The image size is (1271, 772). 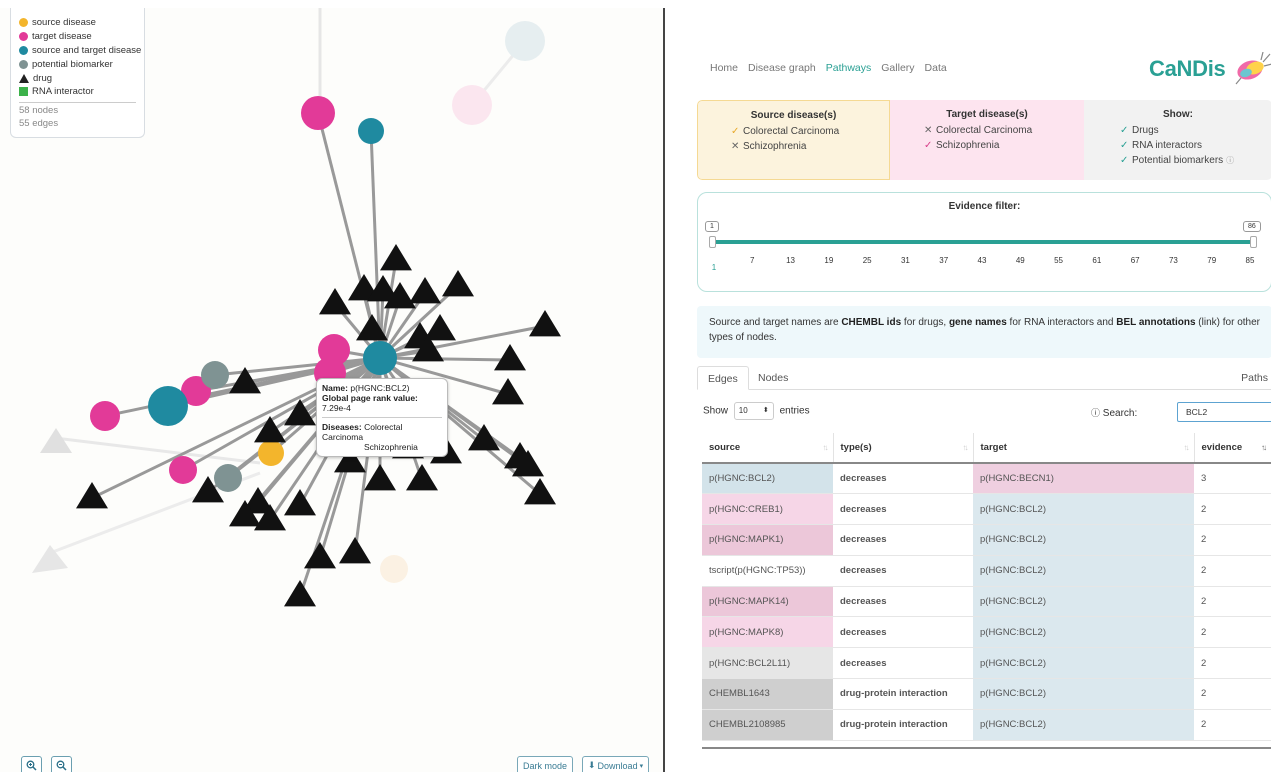 What do you see at coordinates (77, 78) in the screenshot?
I see `legend-item-drug: drug` at bounding box center [77, 78].